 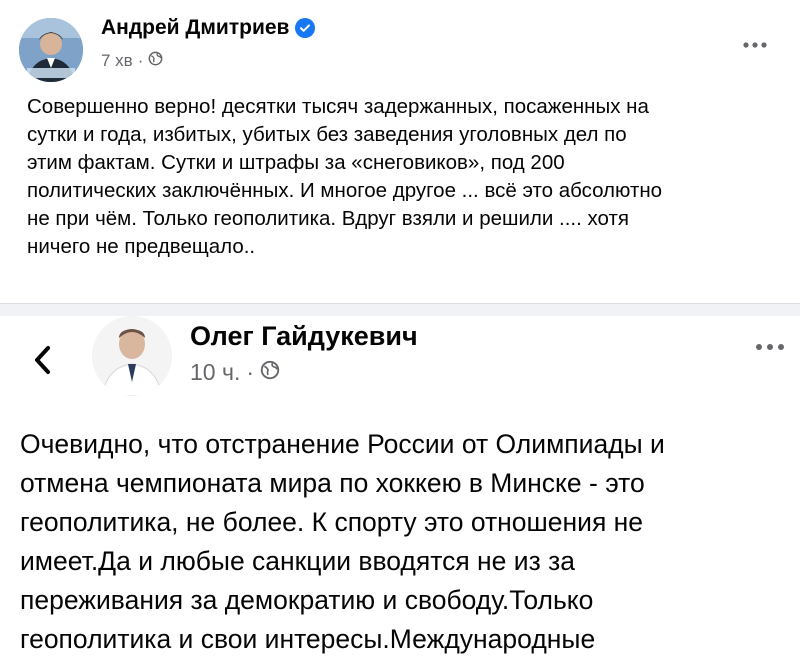 What do you see at coordinates (215, 372) in the screenshot?
I see `shared-post-time: 10 ч.` at bounding box center [215, 372].